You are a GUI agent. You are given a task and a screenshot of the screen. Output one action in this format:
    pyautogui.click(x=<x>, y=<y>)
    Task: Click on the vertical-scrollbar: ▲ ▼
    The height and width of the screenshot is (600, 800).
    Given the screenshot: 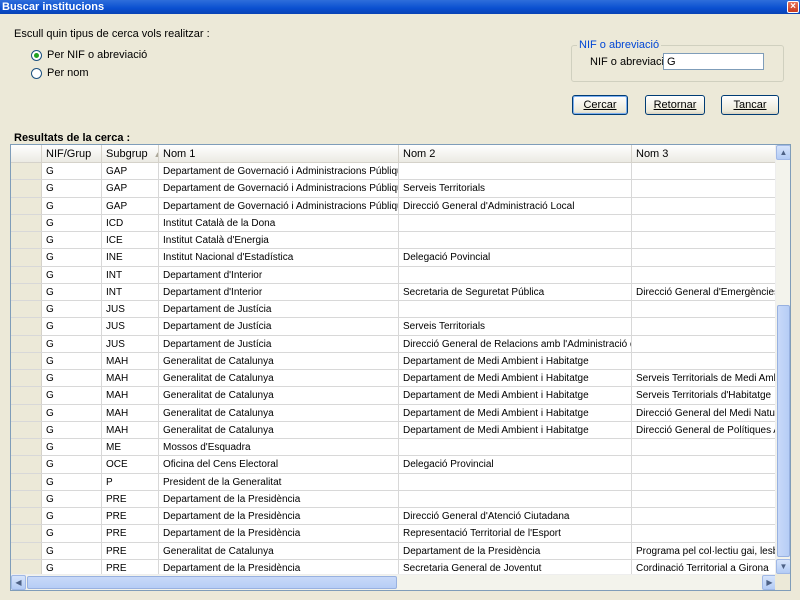 What is the action you would take?
    pyautogui.click(x=782, y=359)
    